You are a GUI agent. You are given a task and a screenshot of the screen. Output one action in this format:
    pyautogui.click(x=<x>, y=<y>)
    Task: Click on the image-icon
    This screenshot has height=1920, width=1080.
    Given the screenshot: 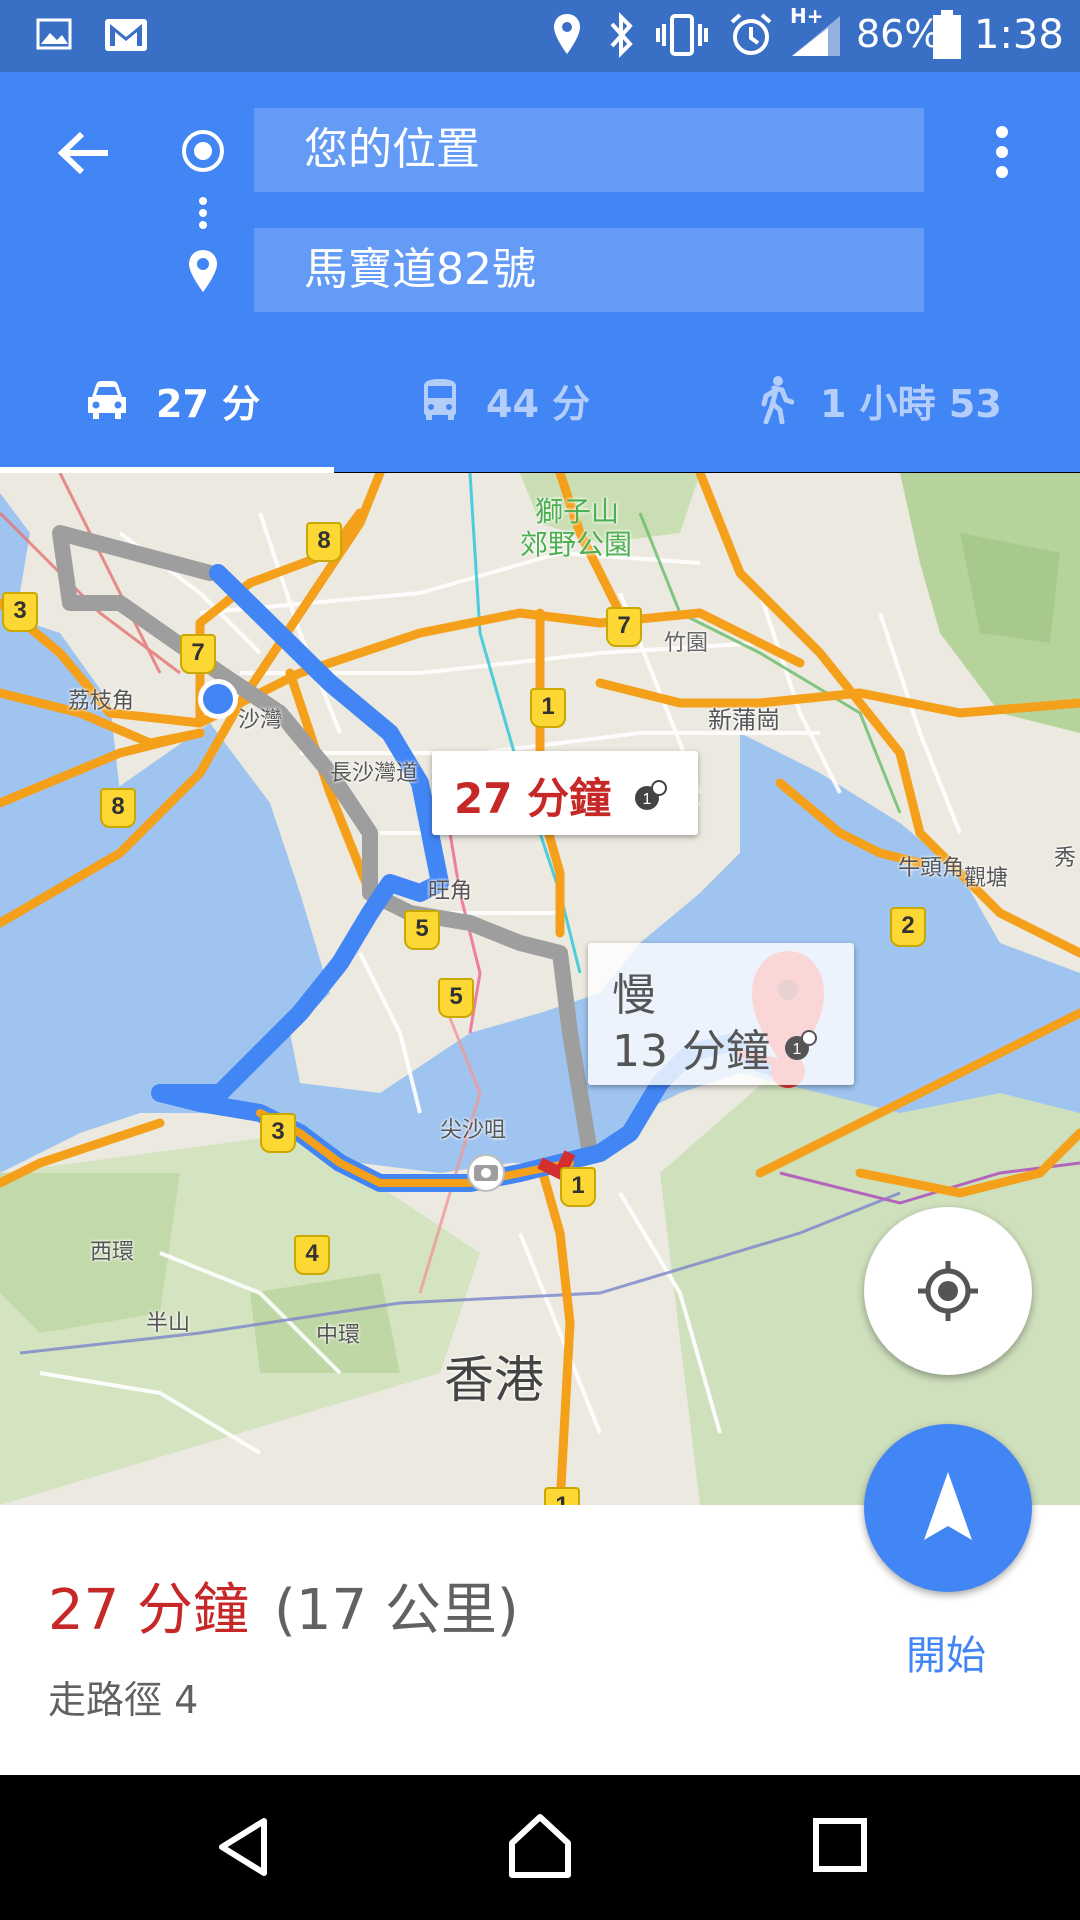 What is the action you would take?
    pyautogui.click(x=54, y=34)
    